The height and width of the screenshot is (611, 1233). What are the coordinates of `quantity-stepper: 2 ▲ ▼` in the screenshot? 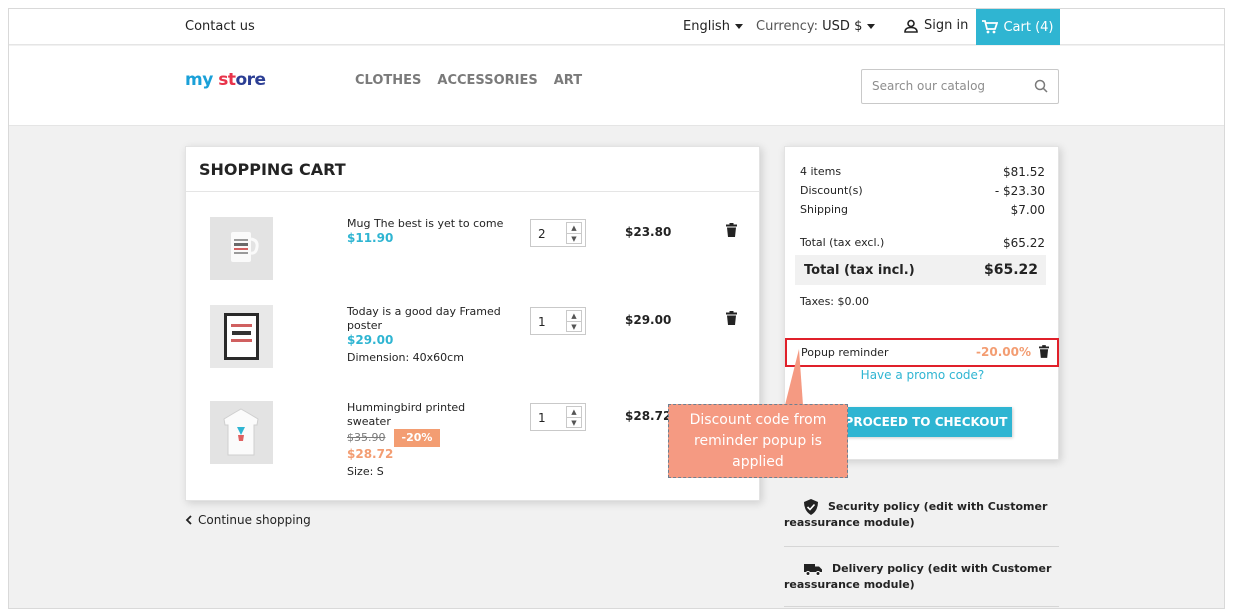 It's located at (558, 233).